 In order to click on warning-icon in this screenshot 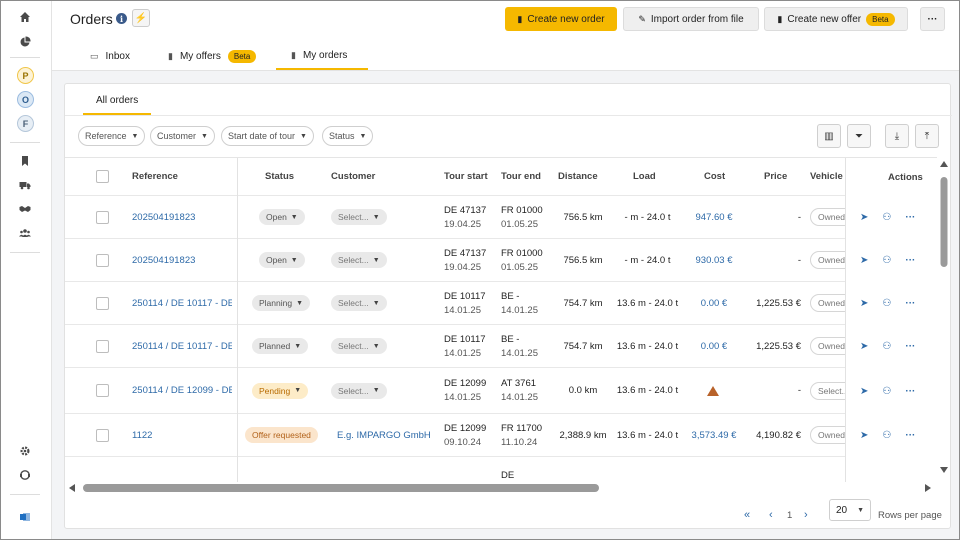, I will do `click(713, 390)`.